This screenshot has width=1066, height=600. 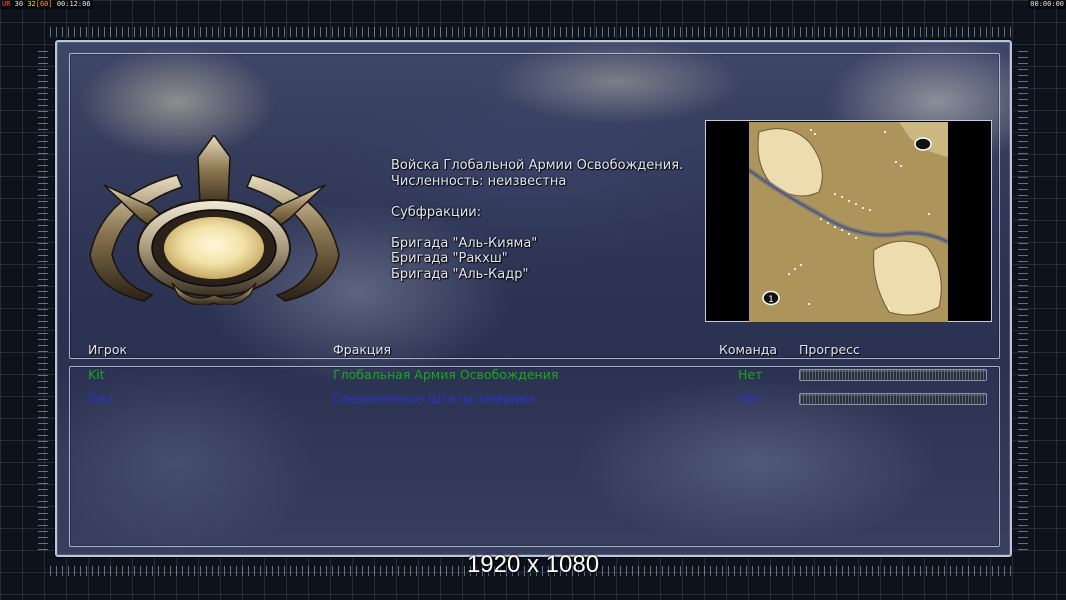 What do you see at coordinates (434, 398) in the screenshot?
I see `player-faction: Соединенные Штаты Америки` at bounding box center [434, 398].